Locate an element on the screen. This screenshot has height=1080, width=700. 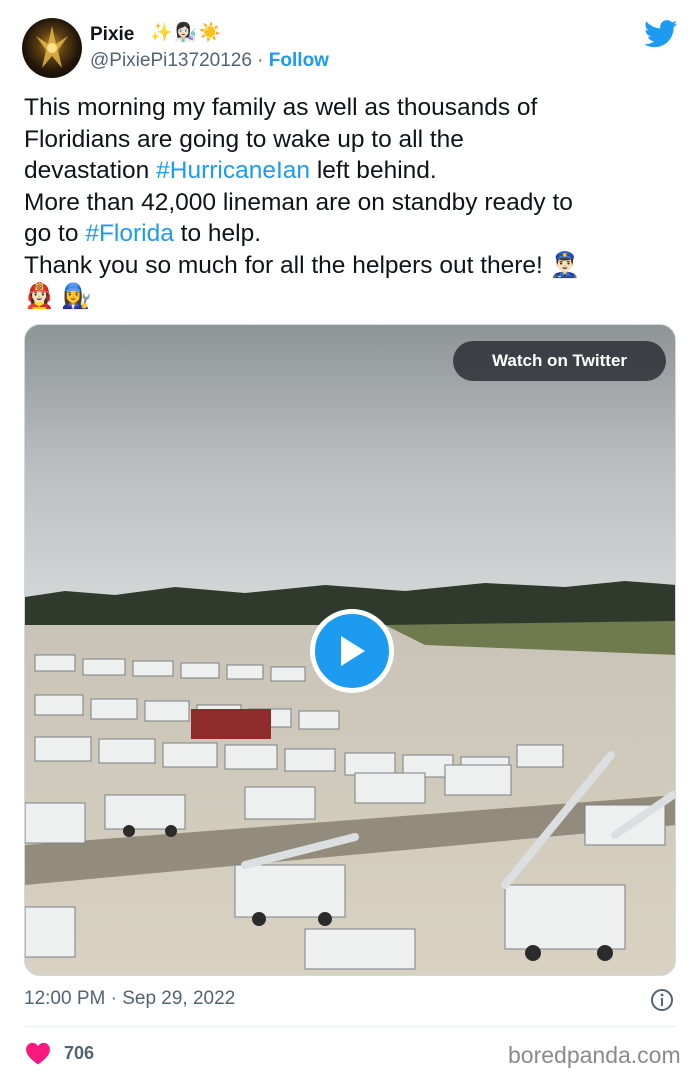
heart-icon is located at coordinates (38, 1053).